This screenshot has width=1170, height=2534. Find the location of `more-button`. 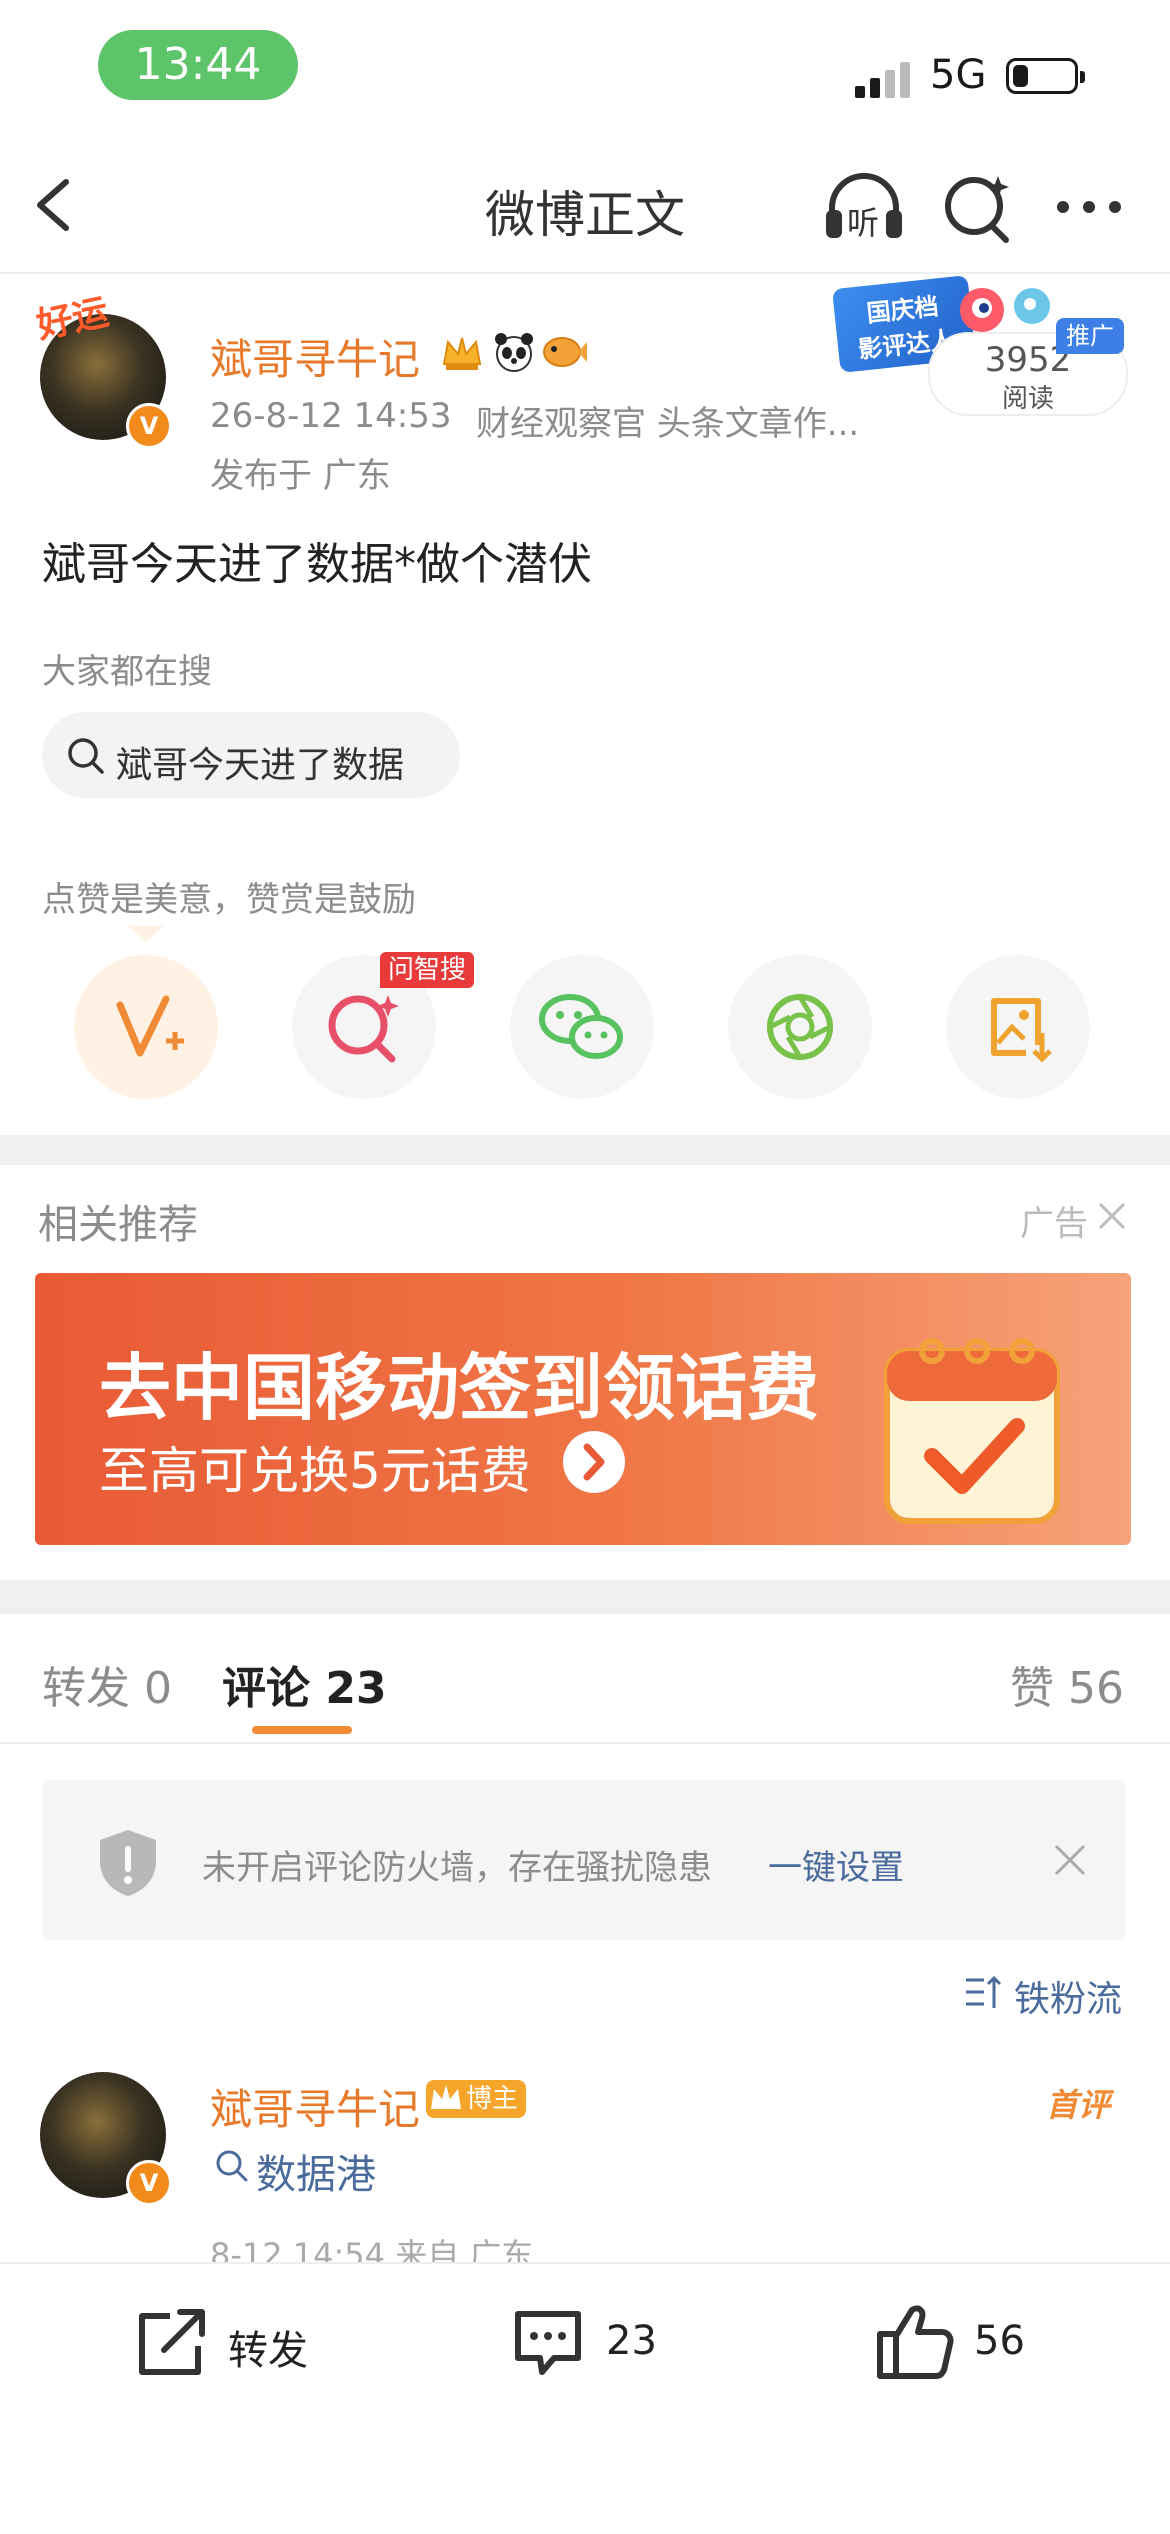

more-button is located at coordinates (1090, 207).